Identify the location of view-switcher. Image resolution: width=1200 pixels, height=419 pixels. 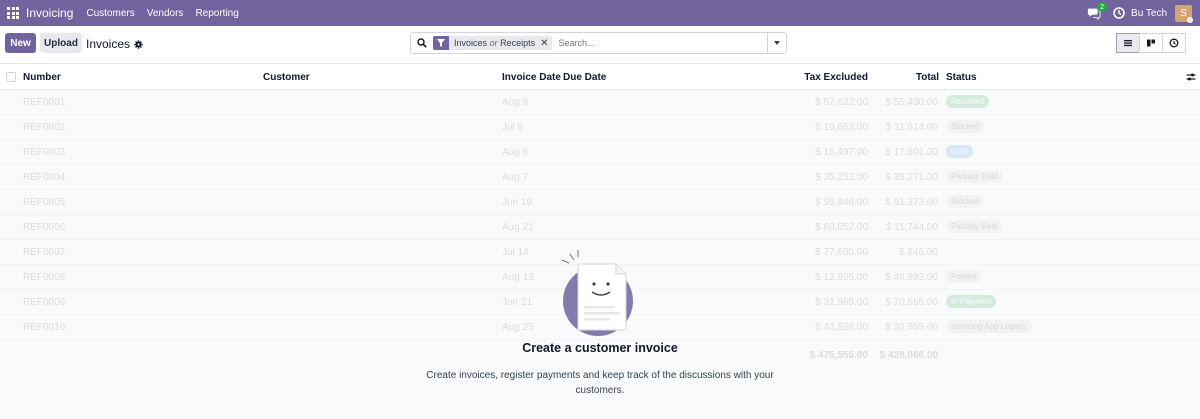
(1151, 43).